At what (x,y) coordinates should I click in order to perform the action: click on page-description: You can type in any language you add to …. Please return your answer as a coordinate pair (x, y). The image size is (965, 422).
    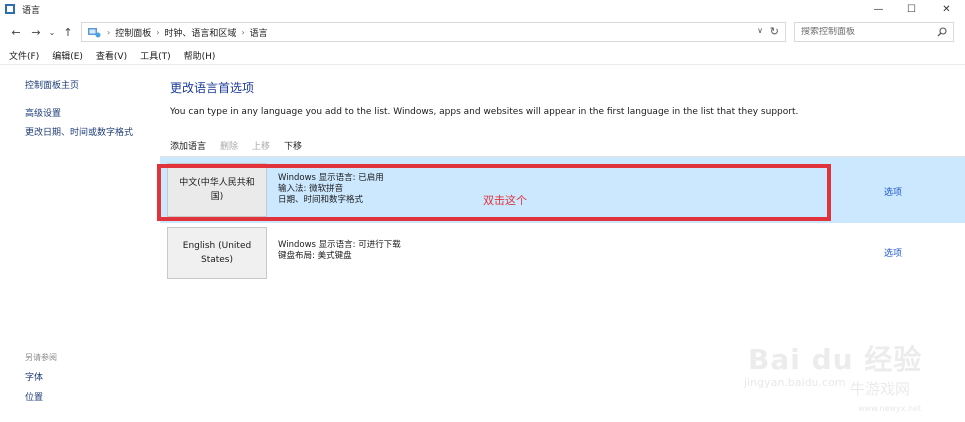
    Looking at the image, I should click on (484, 112).